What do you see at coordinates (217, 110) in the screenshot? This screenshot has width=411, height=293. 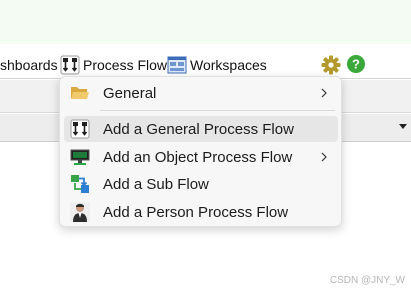 I see `menu-separator` at bounding box center [217, 110].